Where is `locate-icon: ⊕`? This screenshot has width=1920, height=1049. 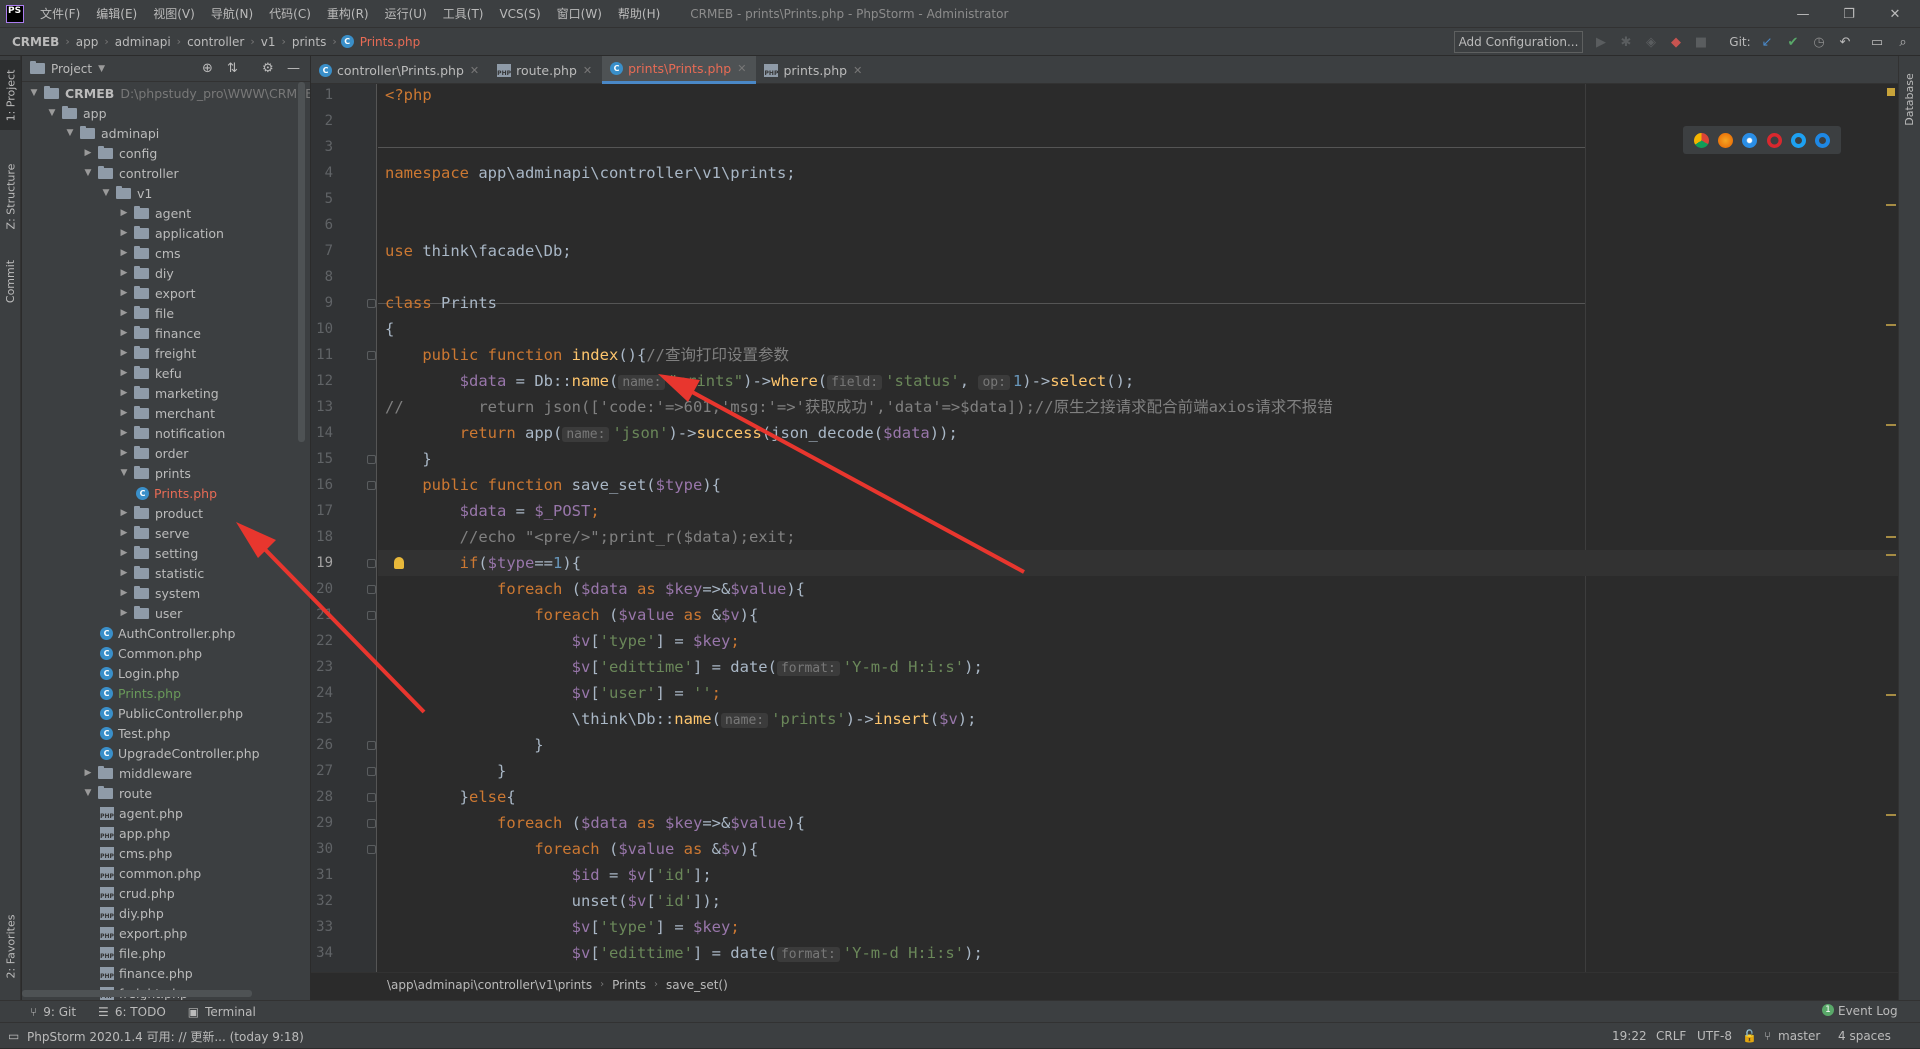
locate-icon: ⊕ is located at coordinates (207, 68).